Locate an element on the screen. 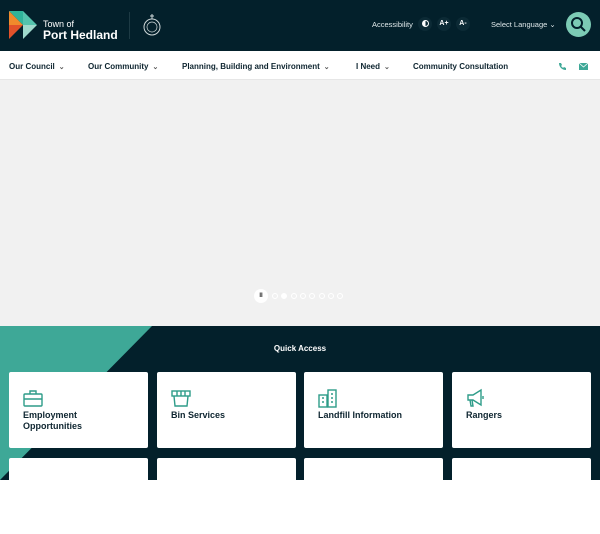 The image size is (600, 534). language-select: Select Language ⌄ is located at coordinates (523, 24).